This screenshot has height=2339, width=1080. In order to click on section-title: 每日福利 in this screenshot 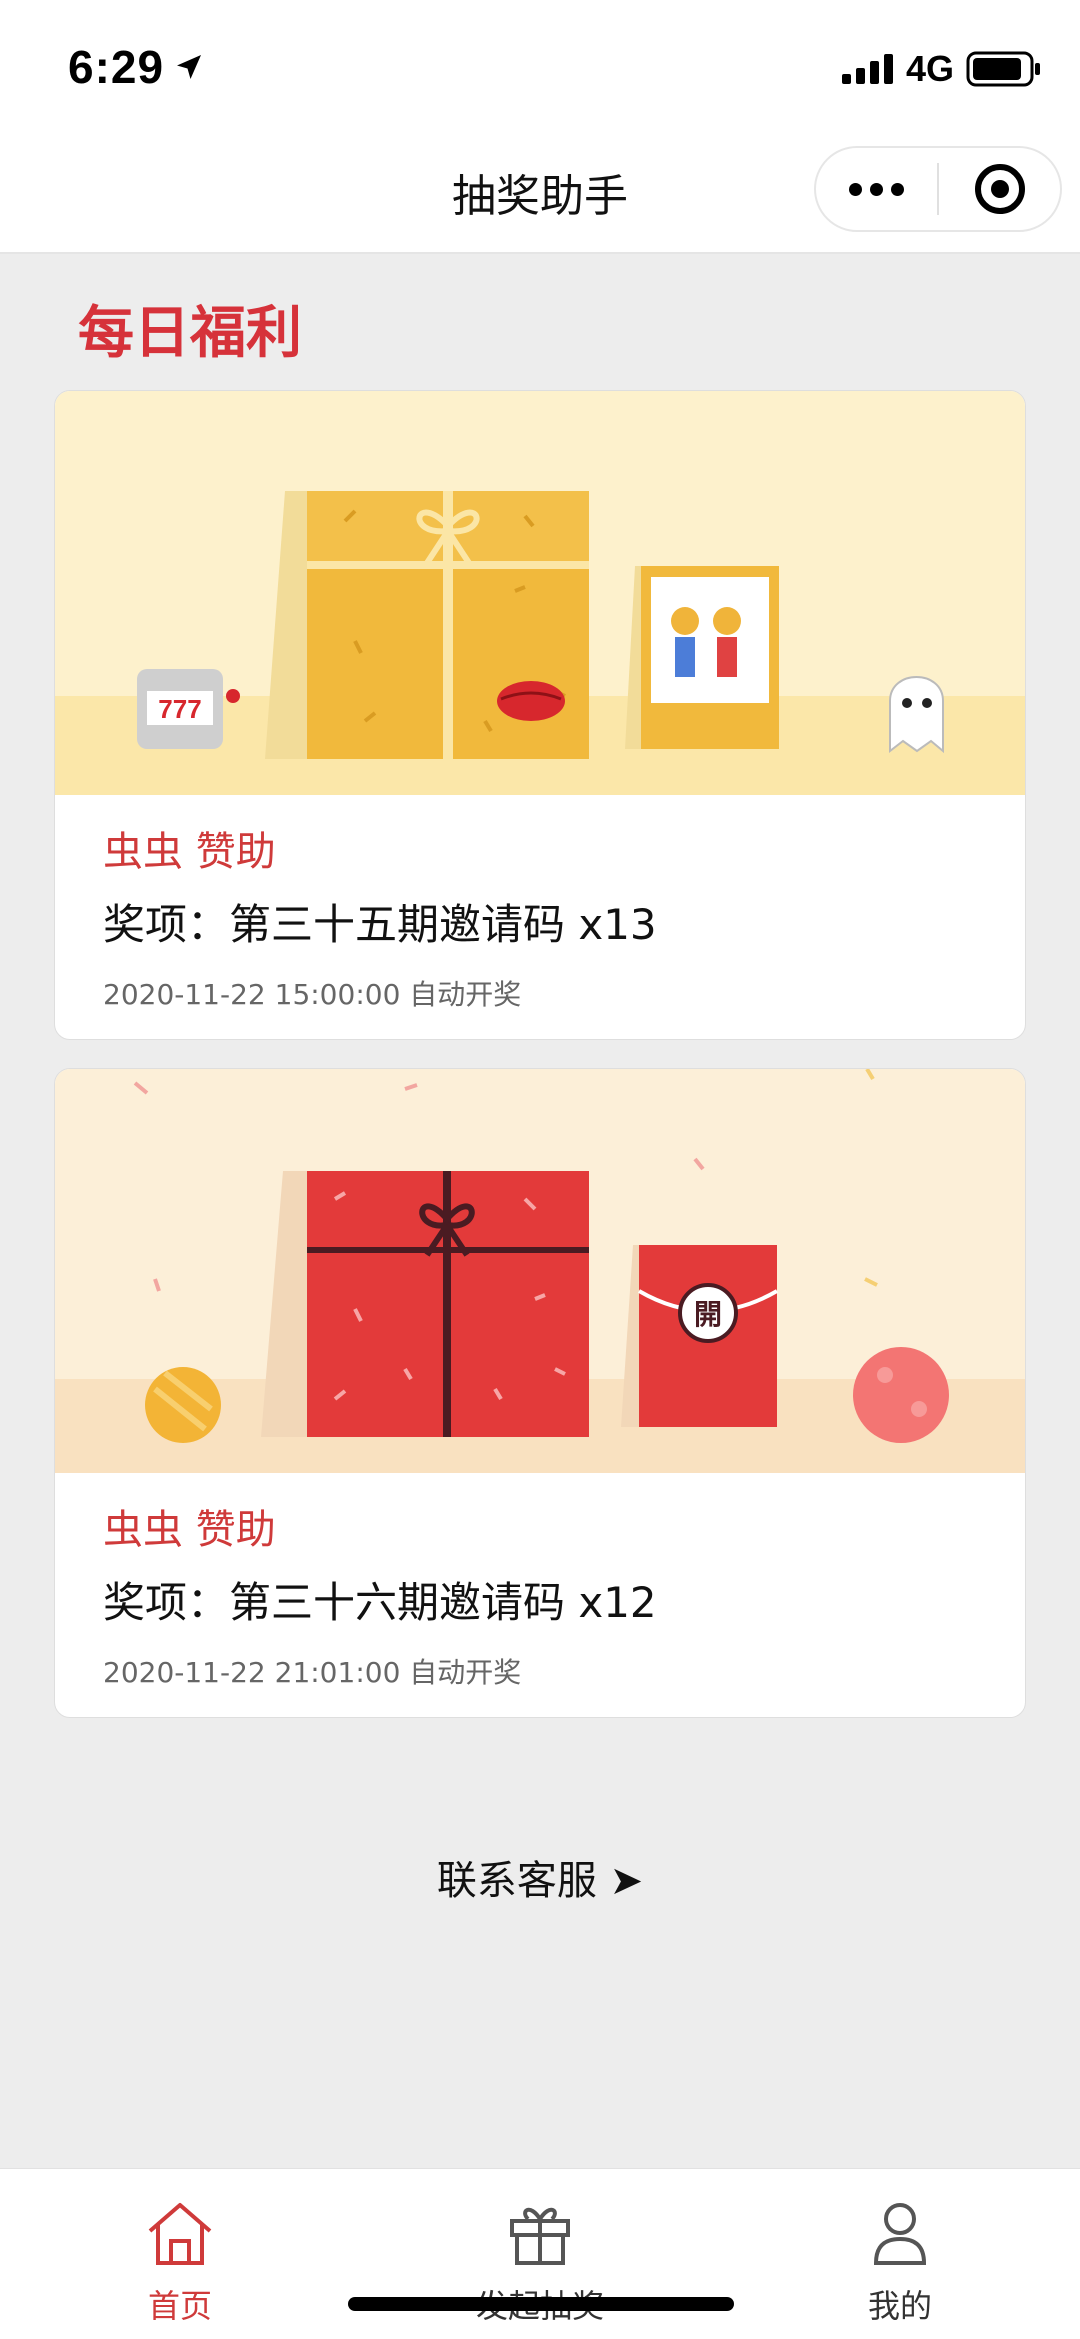, I will do `click(190, 333)`.